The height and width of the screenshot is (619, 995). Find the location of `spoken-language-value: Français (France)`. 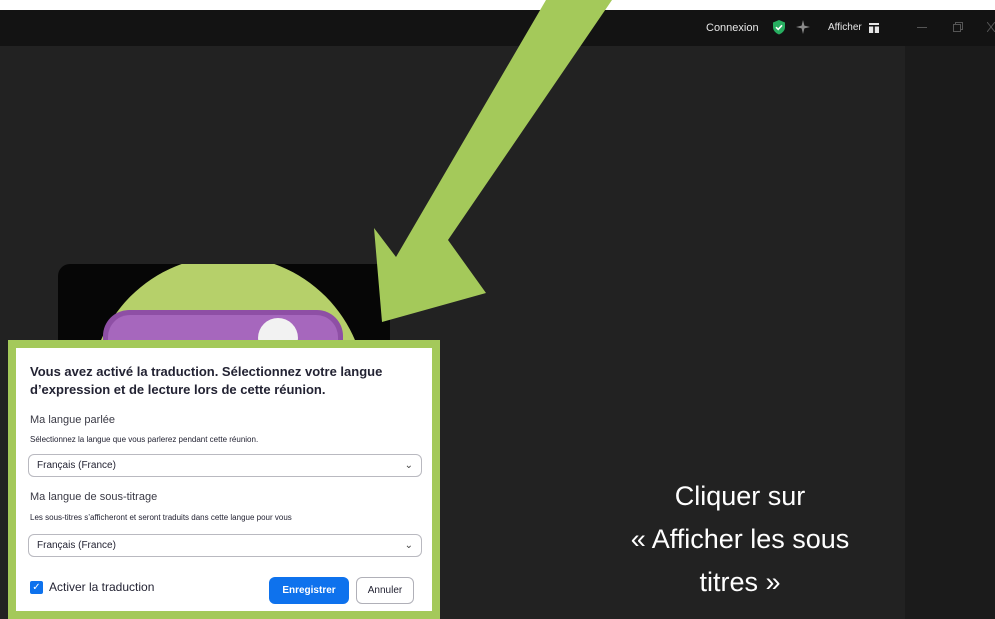

spoken-language-value: Français (France) is located at coordinates (76, 465).